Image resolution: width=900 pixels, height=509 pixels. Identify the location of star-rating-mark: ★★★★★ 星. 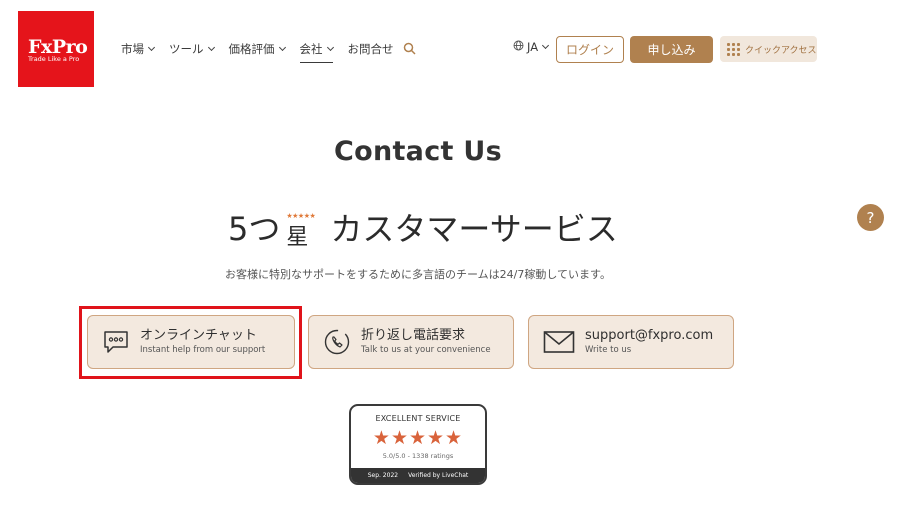
(306, 230).